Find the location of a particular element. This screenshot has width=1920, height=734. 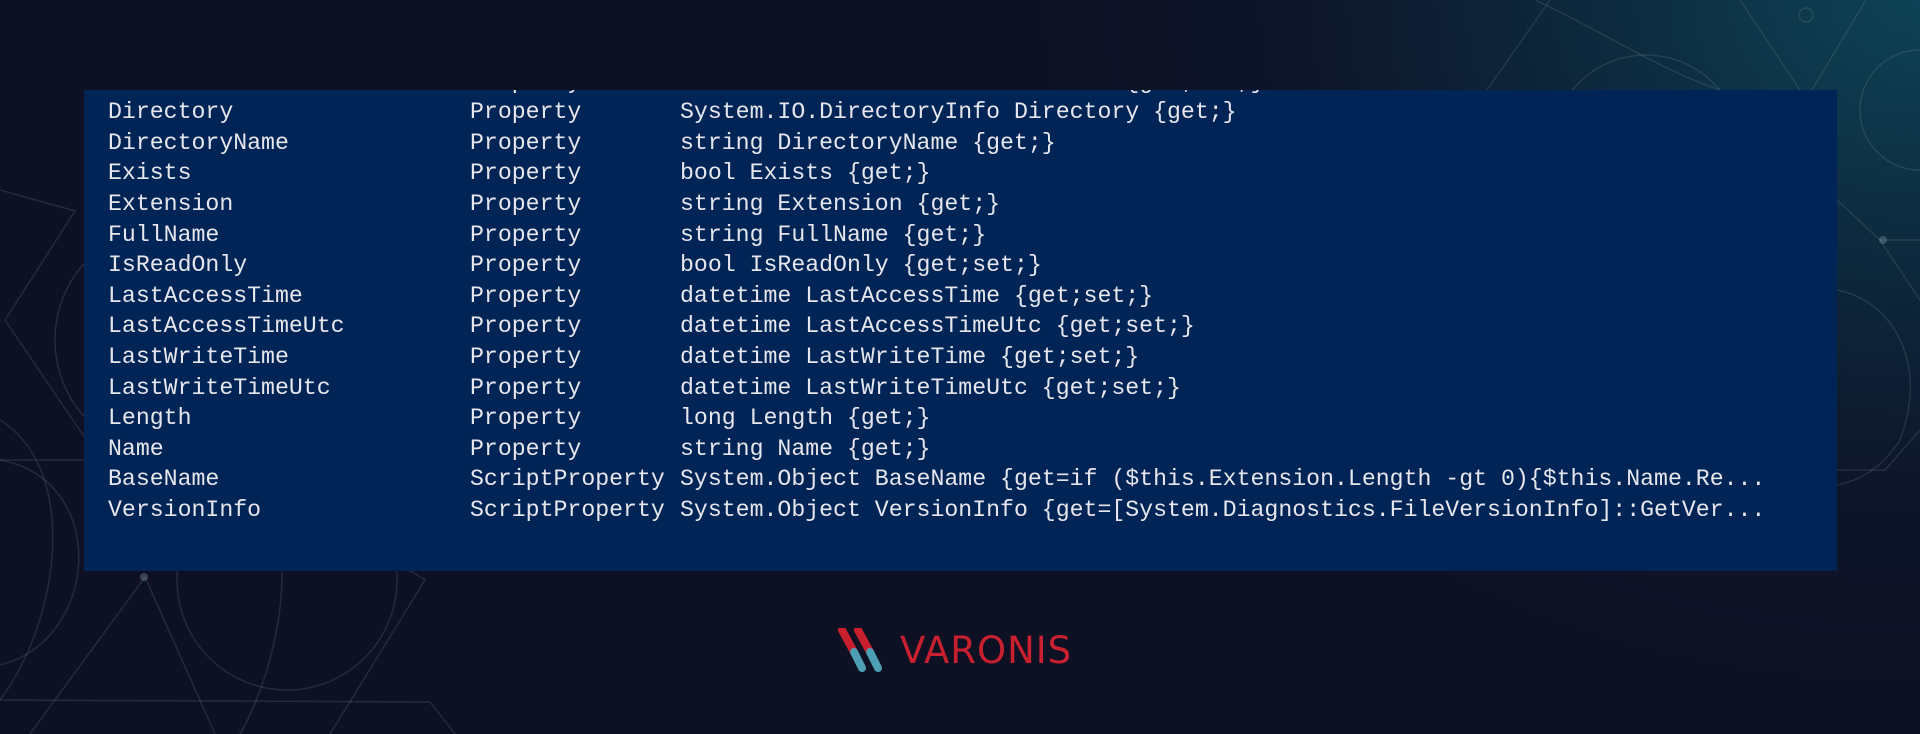

varonis-wordmark: VARONIS is located at coordinates (986, 650).